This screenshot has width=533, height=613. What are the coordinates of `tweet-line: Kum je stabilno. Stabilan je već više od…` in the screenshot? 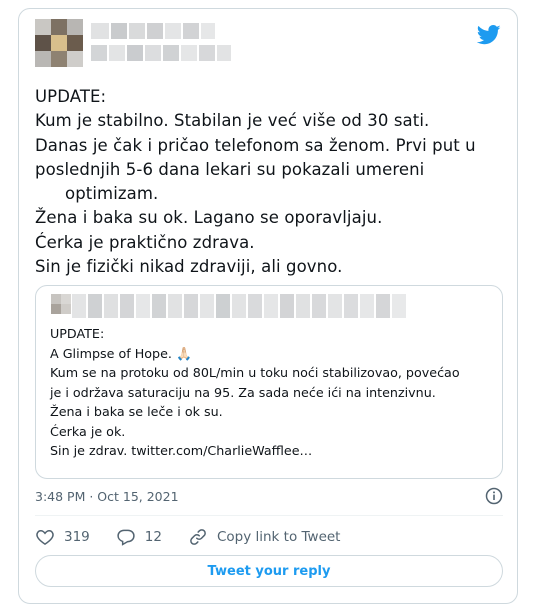 It's located at (232, 121).